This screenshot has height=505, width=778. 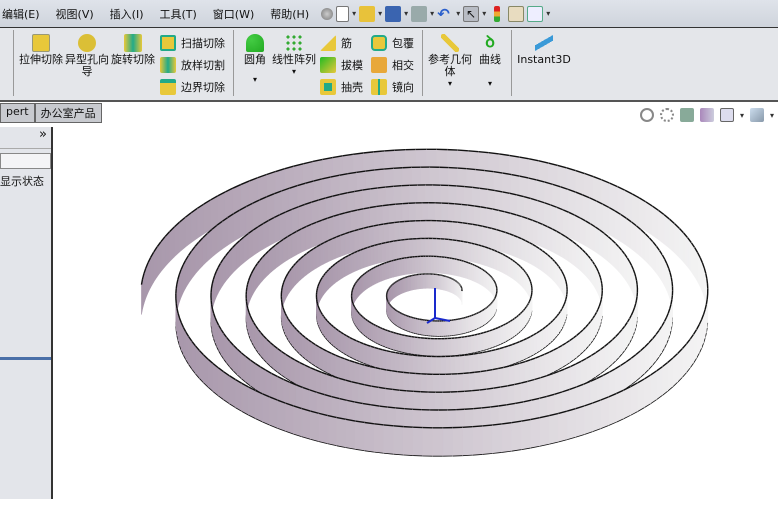 What do you see at coordinates (25, 358) in the screenshot?
I see `panel-splitter` at bounding box center [25, 358].